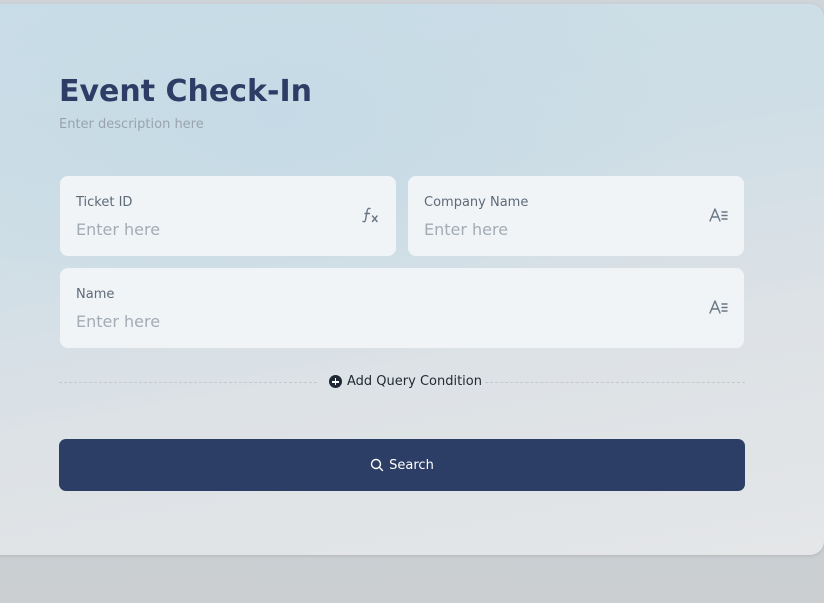 The width and height of the screenshot is (824, 603). Describe the element at coordinates (131, 124) in the screenshot. I see `page-description: Enter description here` at that location.